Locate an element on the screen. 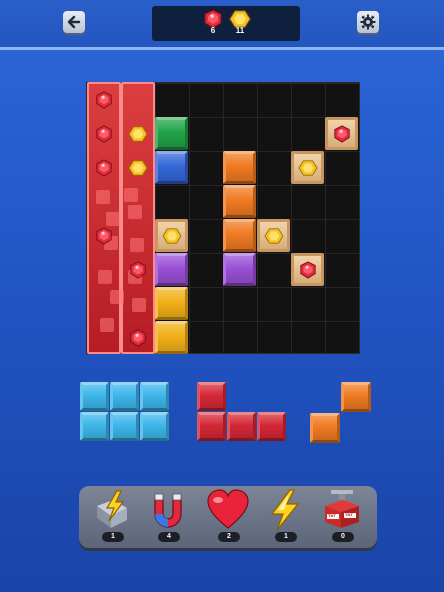  top-bar: 6 11 is located at coordinates (222, 25).